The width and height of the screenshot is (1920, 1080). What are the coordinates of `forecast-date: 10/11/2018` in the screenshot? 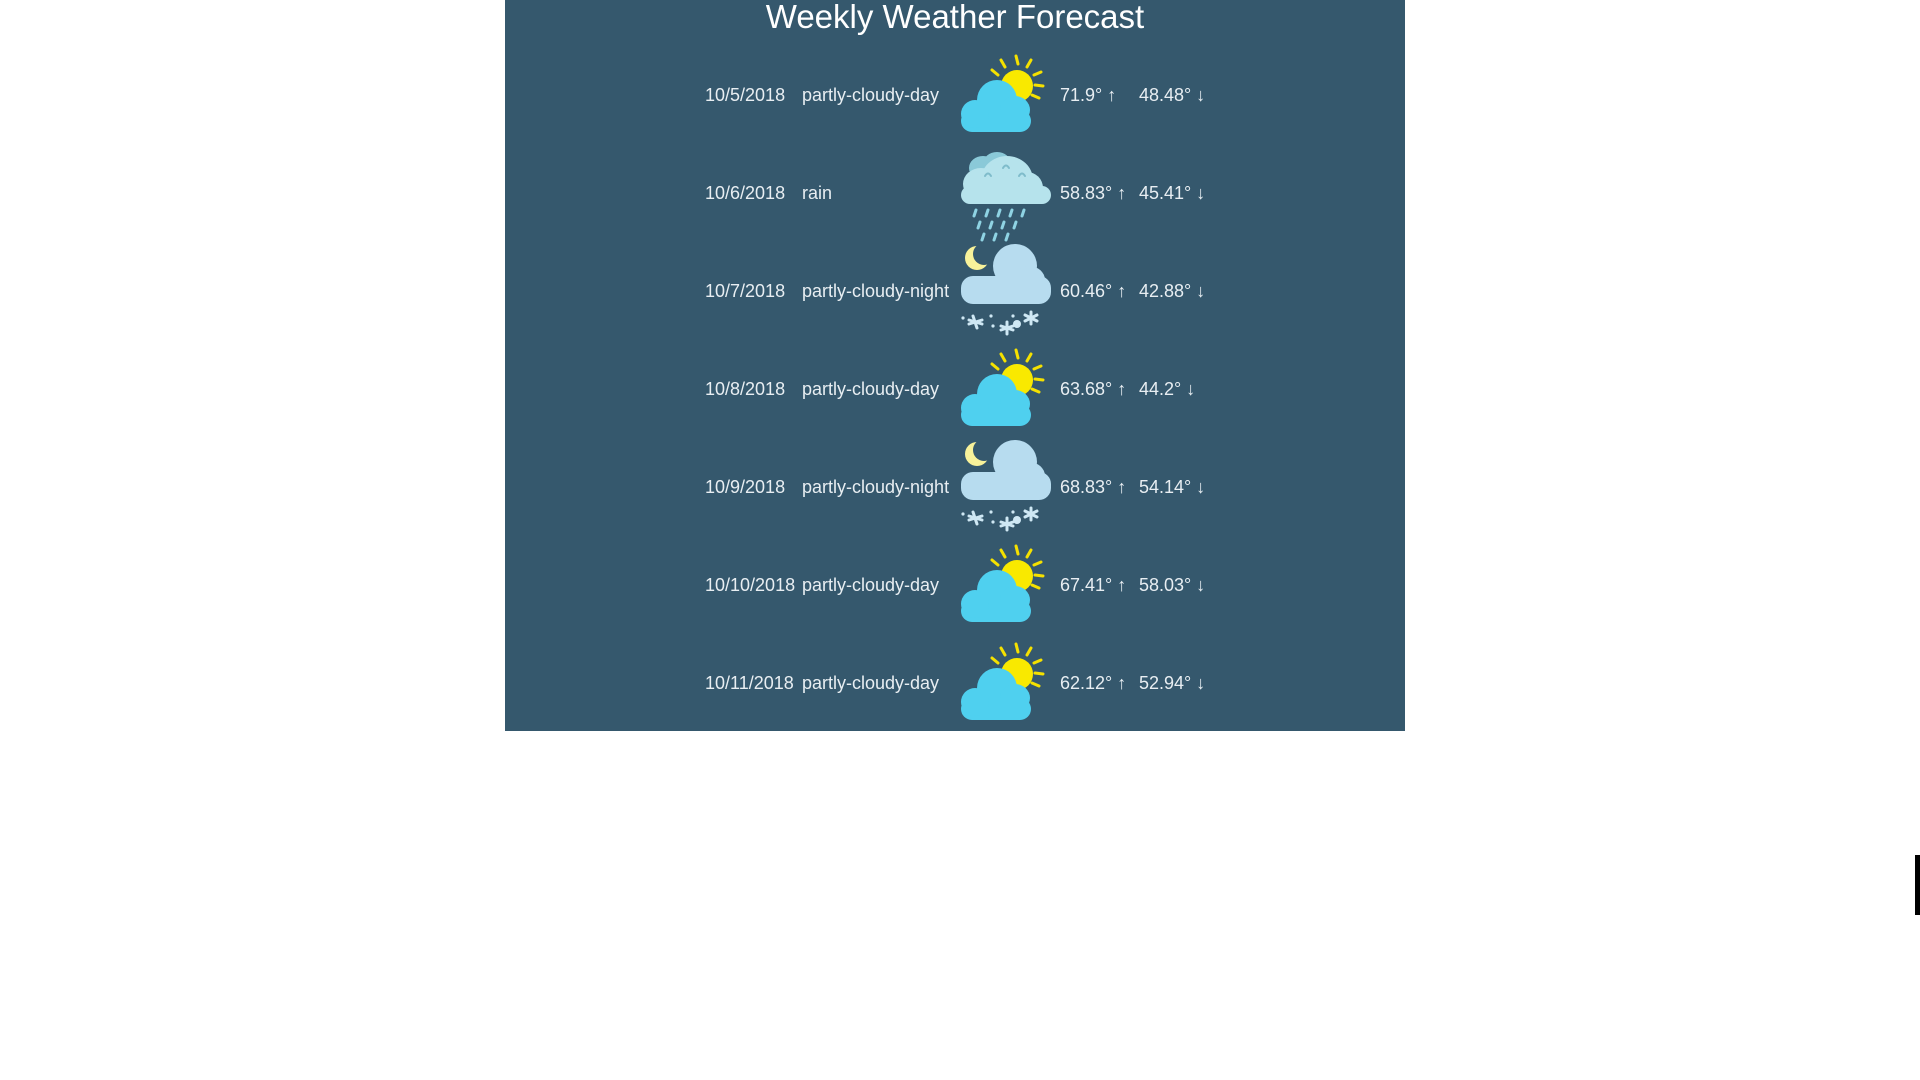 It's located at (749, 683).